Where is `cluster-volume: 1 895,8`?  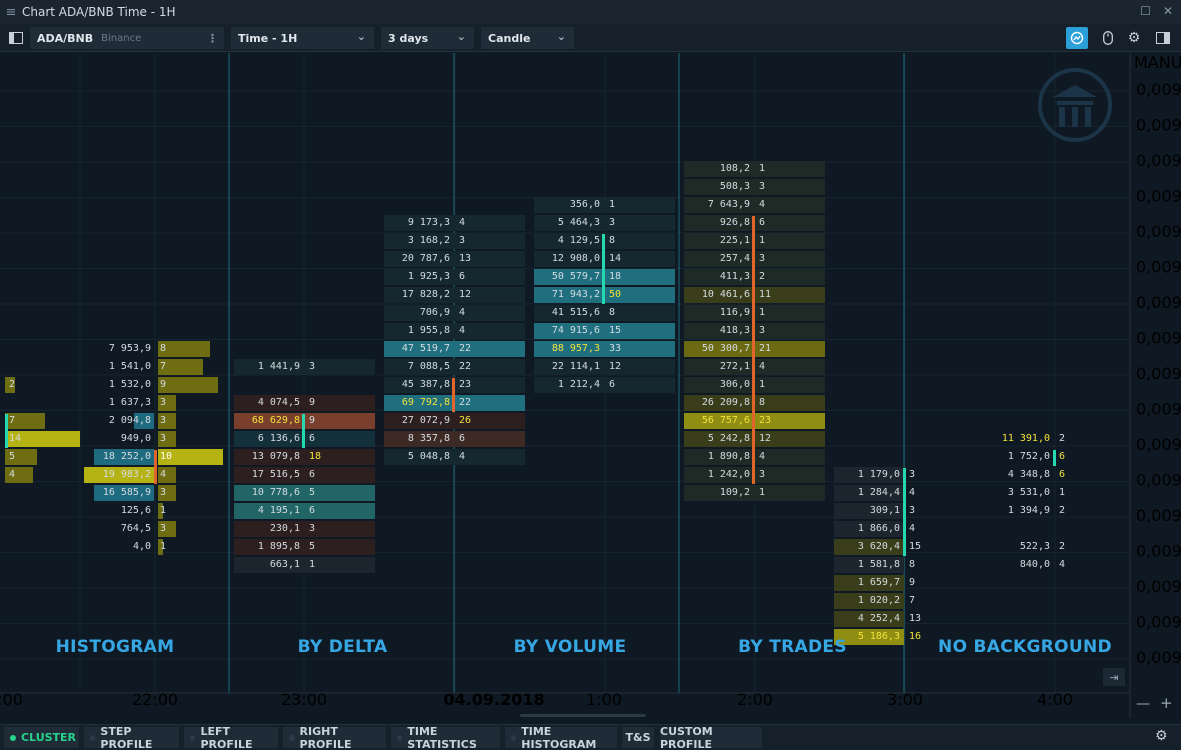 cluster-volume: 1 895,8 is located at coordinates (278, 546).